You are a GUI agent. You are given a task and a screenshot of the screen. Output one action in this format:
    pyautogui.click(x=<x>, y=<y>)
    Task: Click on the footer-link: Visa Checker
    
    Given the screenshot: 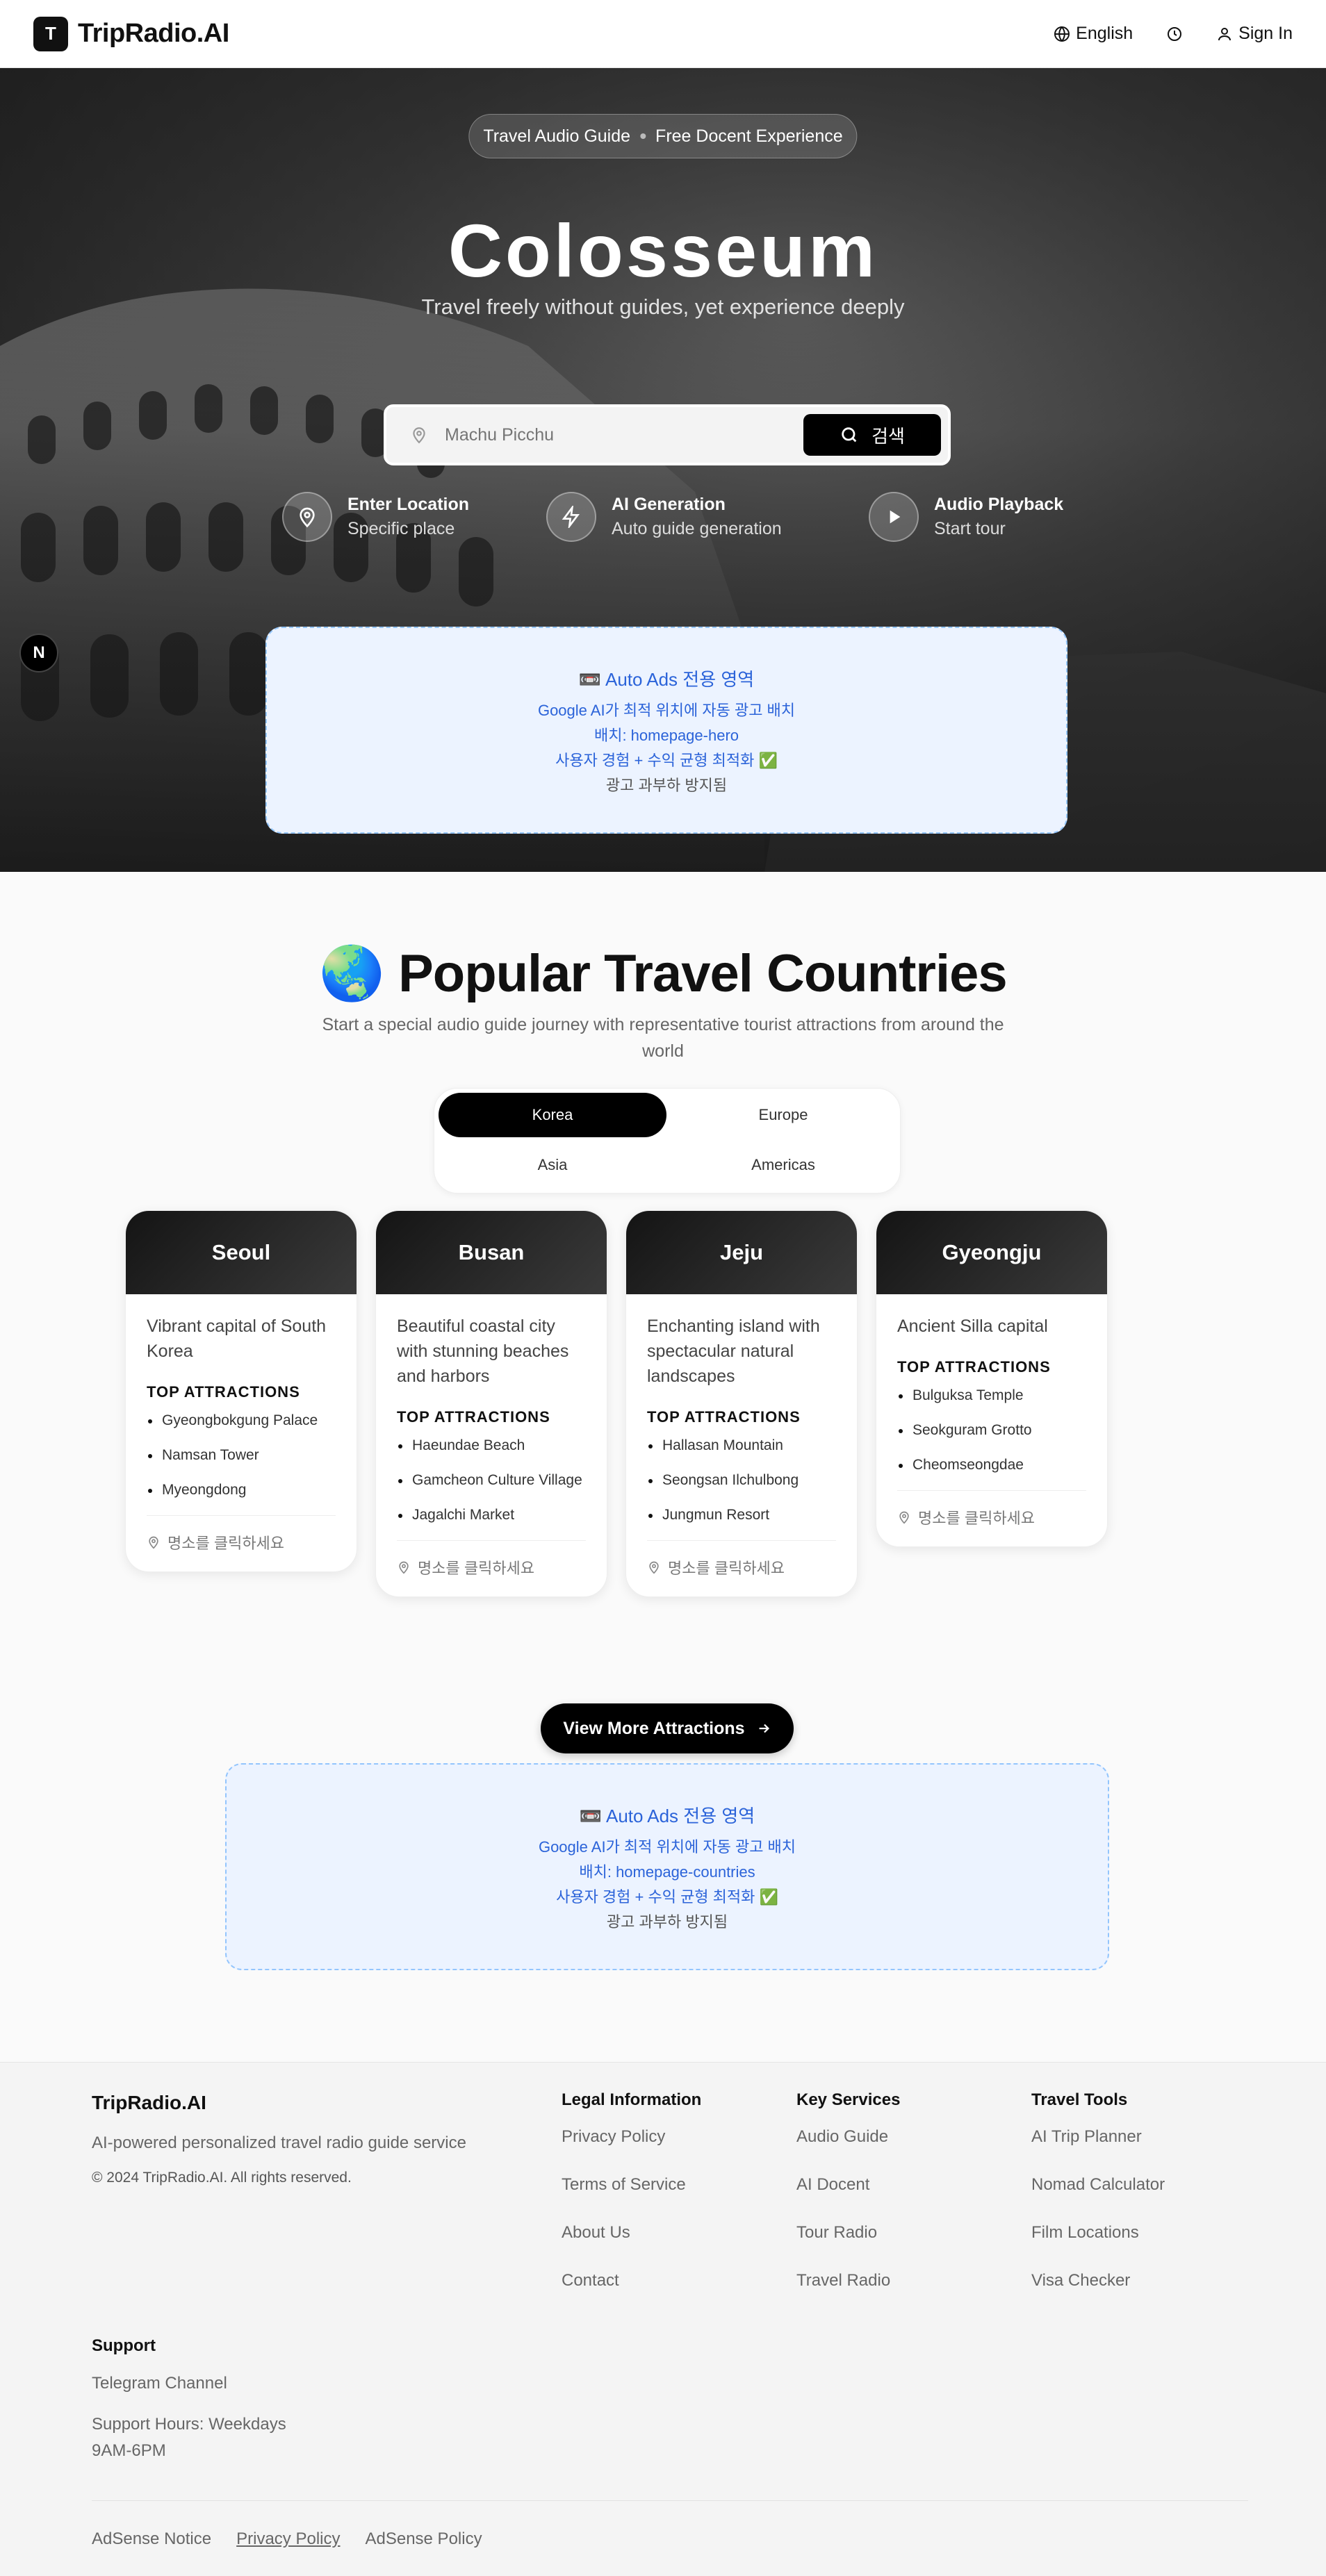 What is the action you would take?
    pyautogui.click(x=1098, y=2280)
    